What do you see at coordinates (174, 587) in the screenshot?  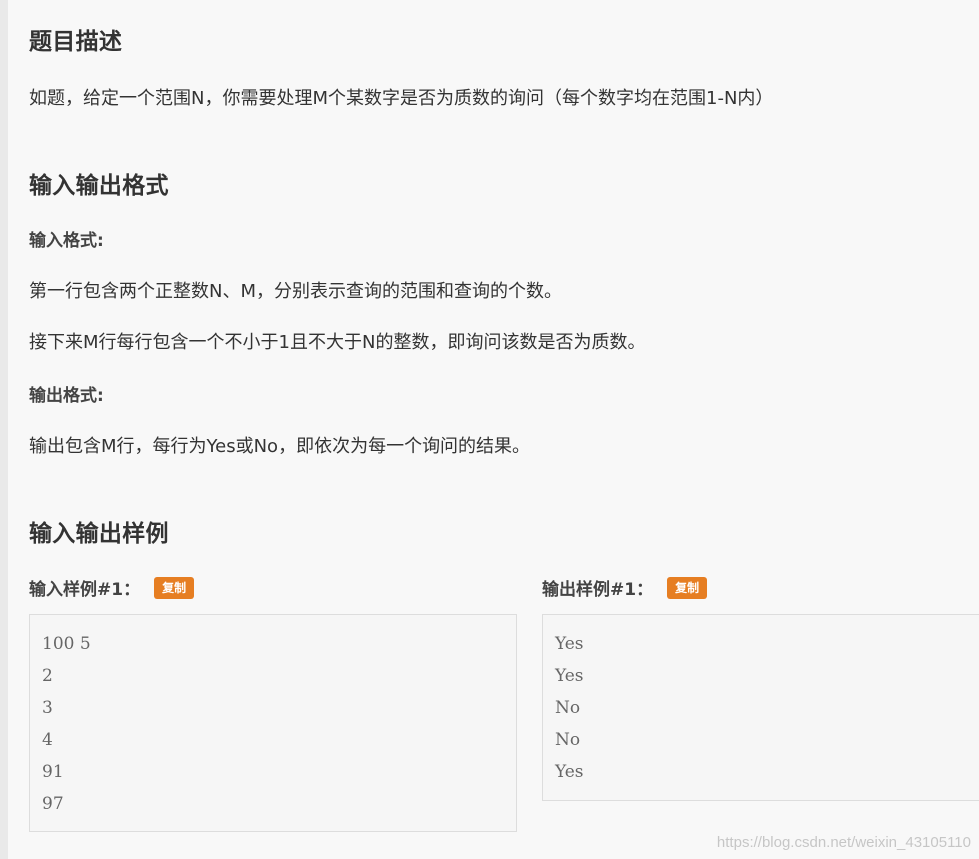 I see `copy-input-button: 复制` at bounding box center [174, 587].